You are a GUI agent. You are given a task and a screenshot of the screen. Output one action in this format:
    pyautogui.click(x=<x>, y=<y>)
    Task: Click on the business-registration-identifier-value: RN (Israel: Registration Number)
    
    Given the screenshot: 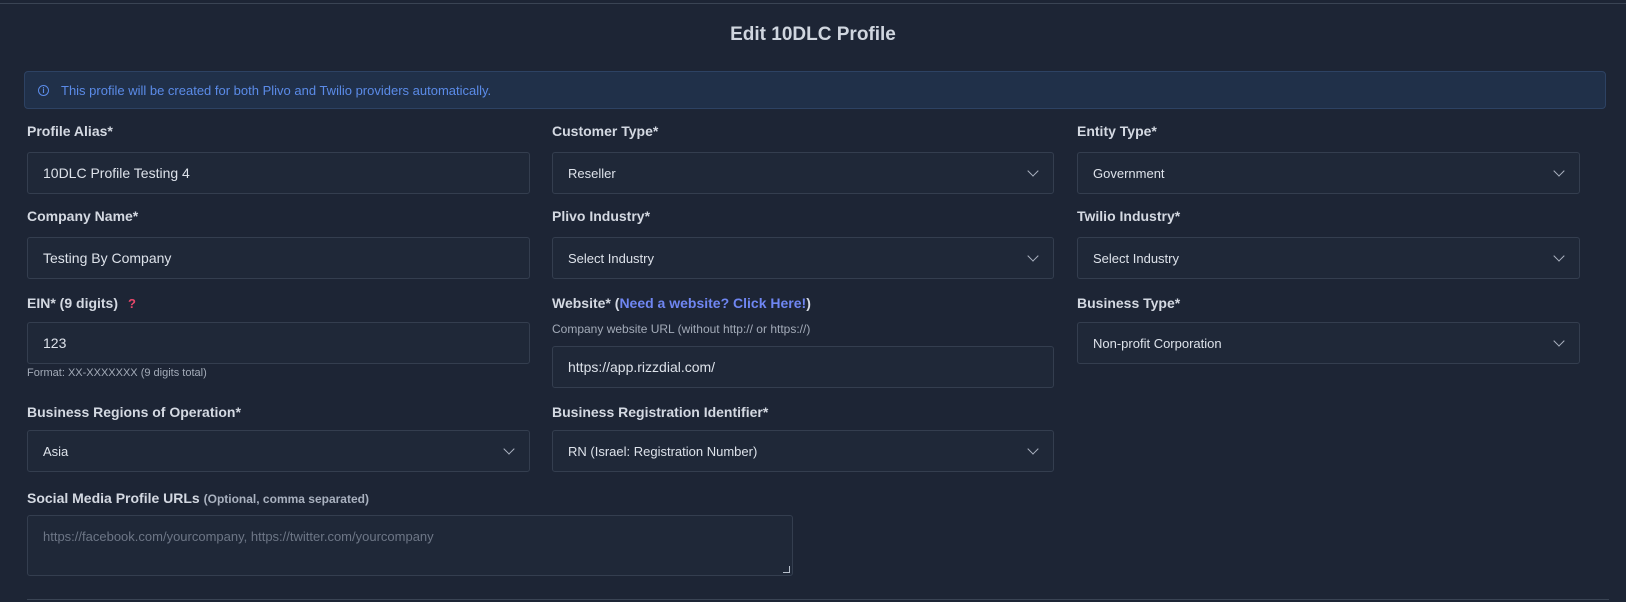 What is the action you would take?
    pyautogui.click(x=663, y=451)
    